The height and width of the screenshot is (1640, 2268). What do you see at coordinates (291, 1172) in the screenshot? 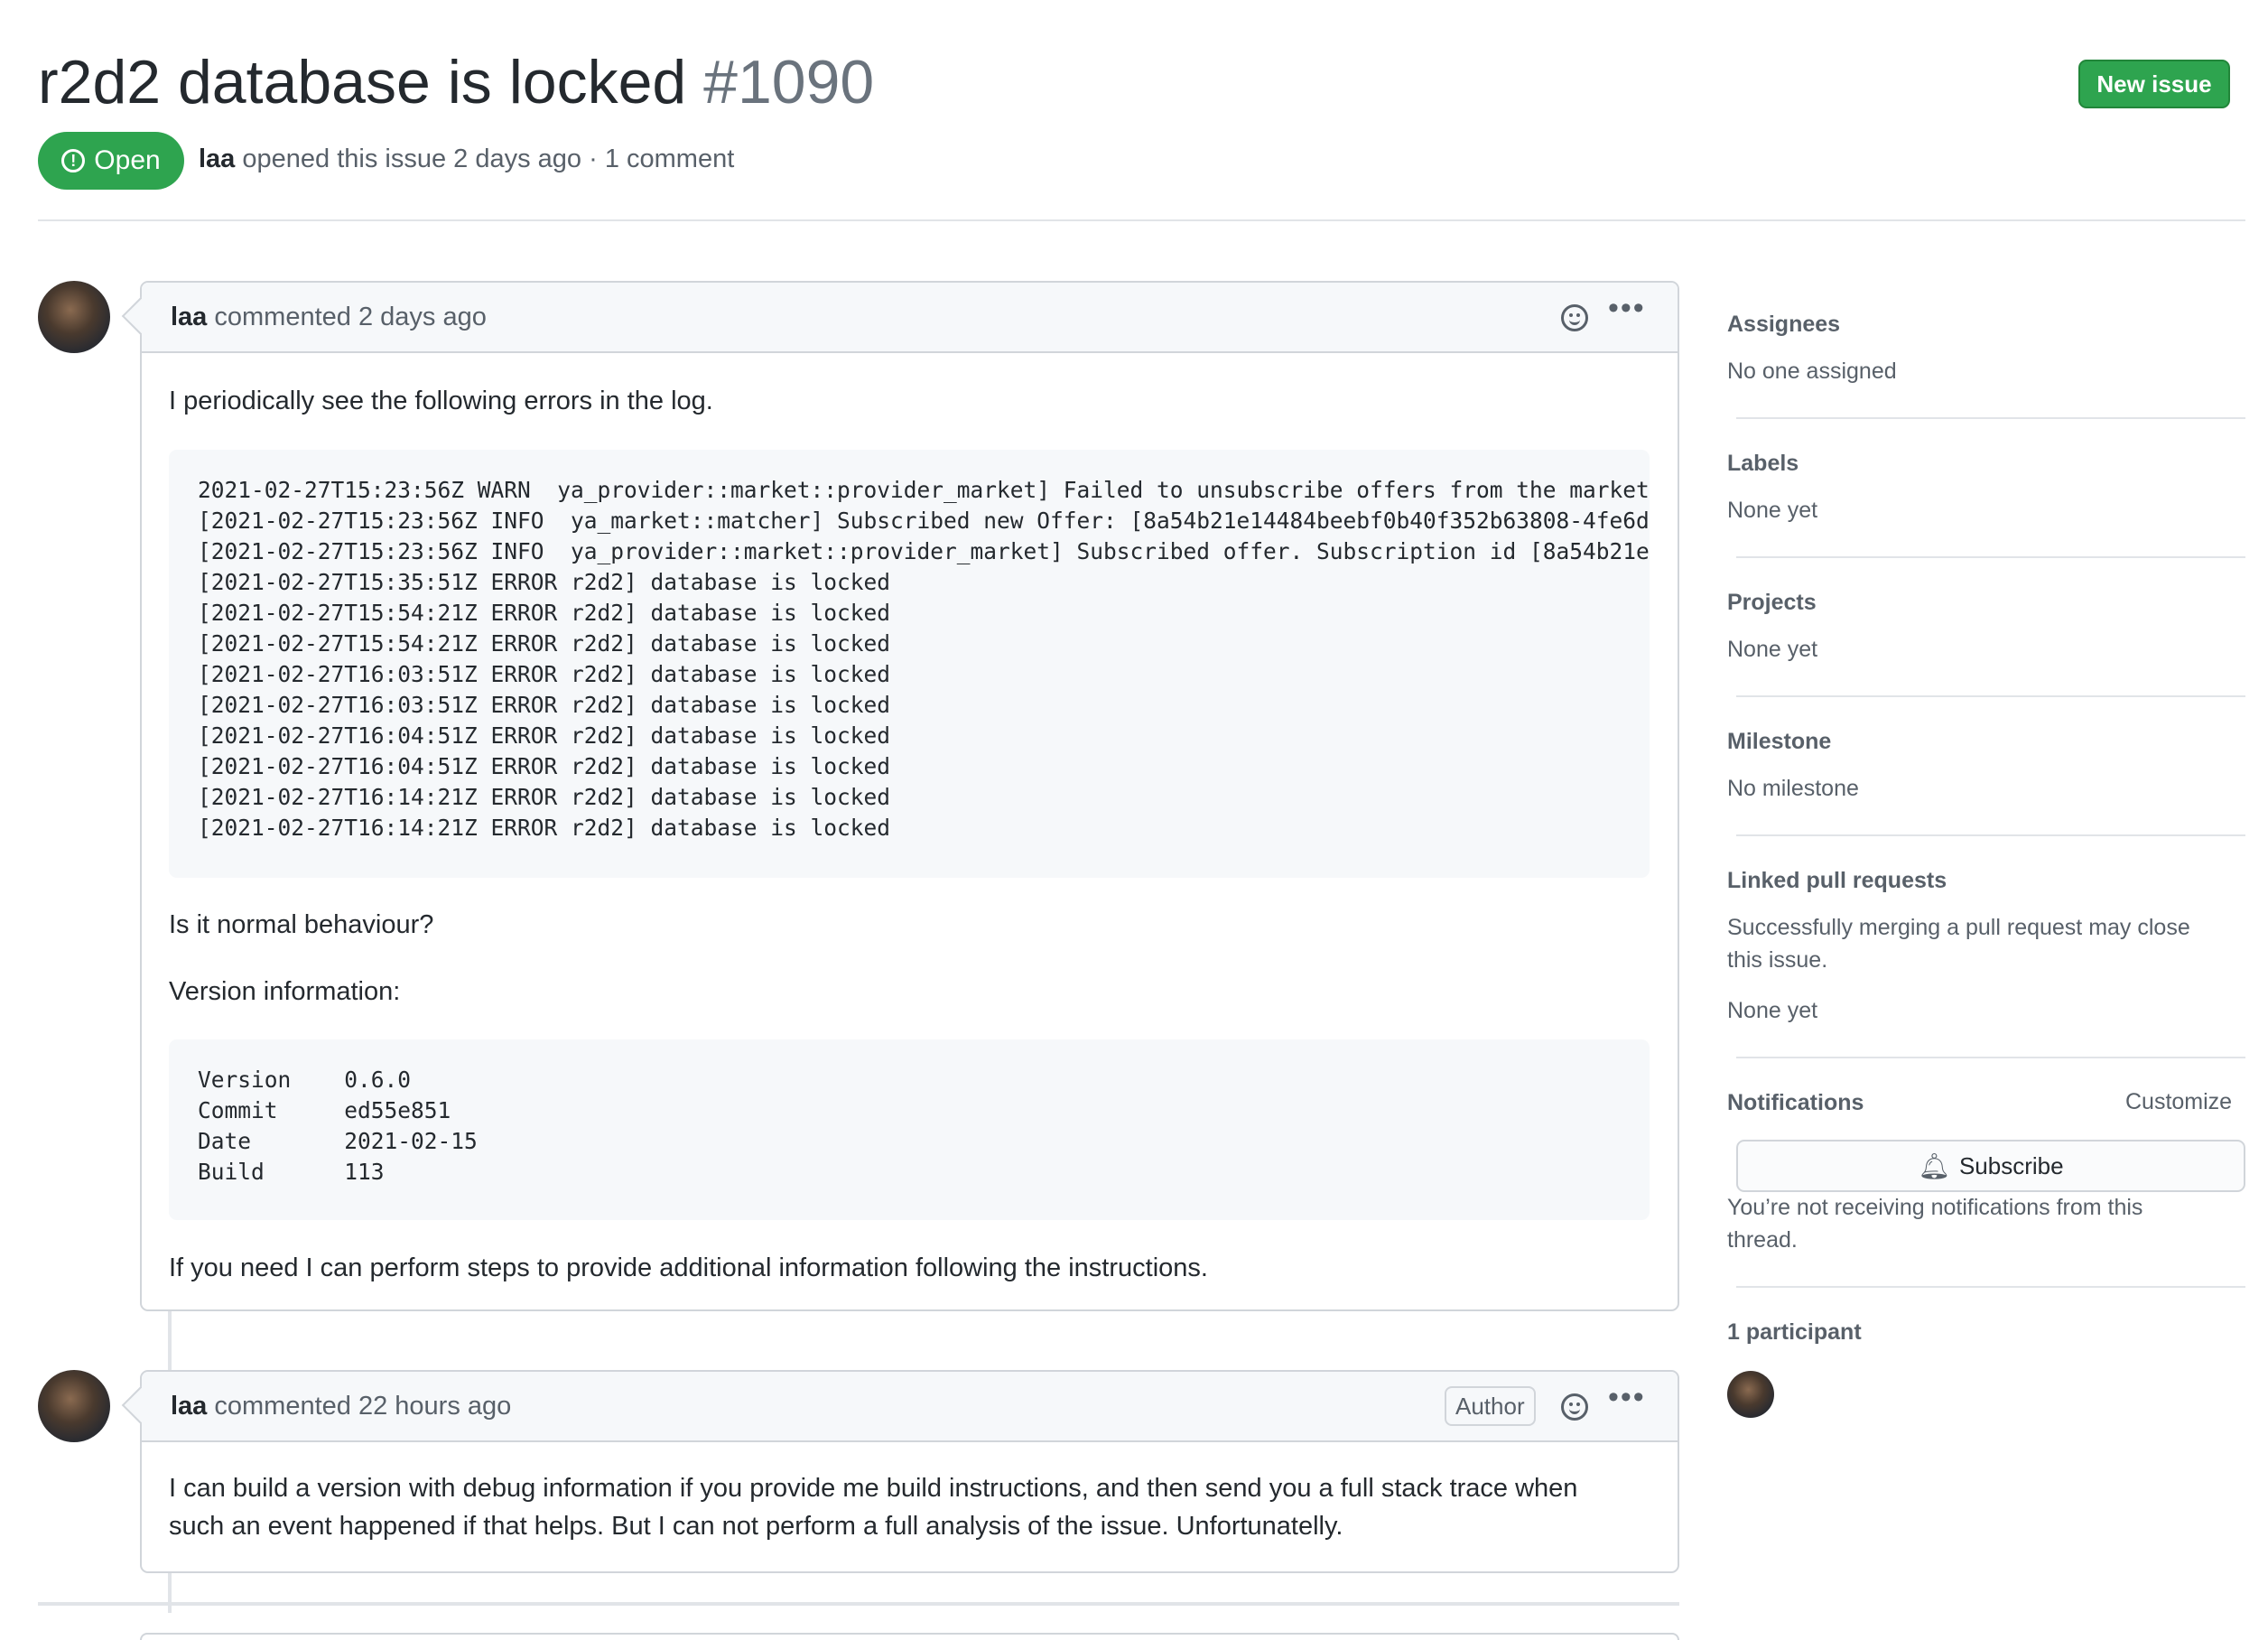
I see `version-line: Build 113` at bounding box center [291, 1172].